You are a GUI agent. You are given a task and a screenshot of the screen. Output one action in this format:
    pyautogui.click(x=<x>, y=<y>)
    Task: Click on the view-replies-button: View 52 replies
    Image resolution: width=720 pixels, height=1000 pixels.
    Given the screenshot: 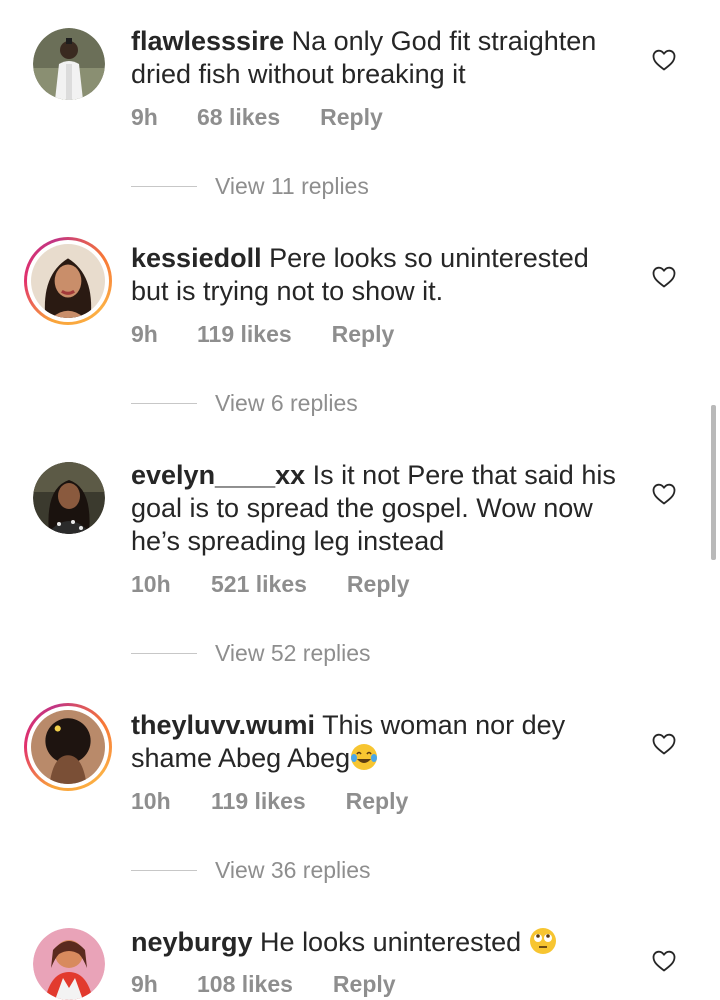 What is the action you would take?
    pyautogui.click(x=251, y=653)
    